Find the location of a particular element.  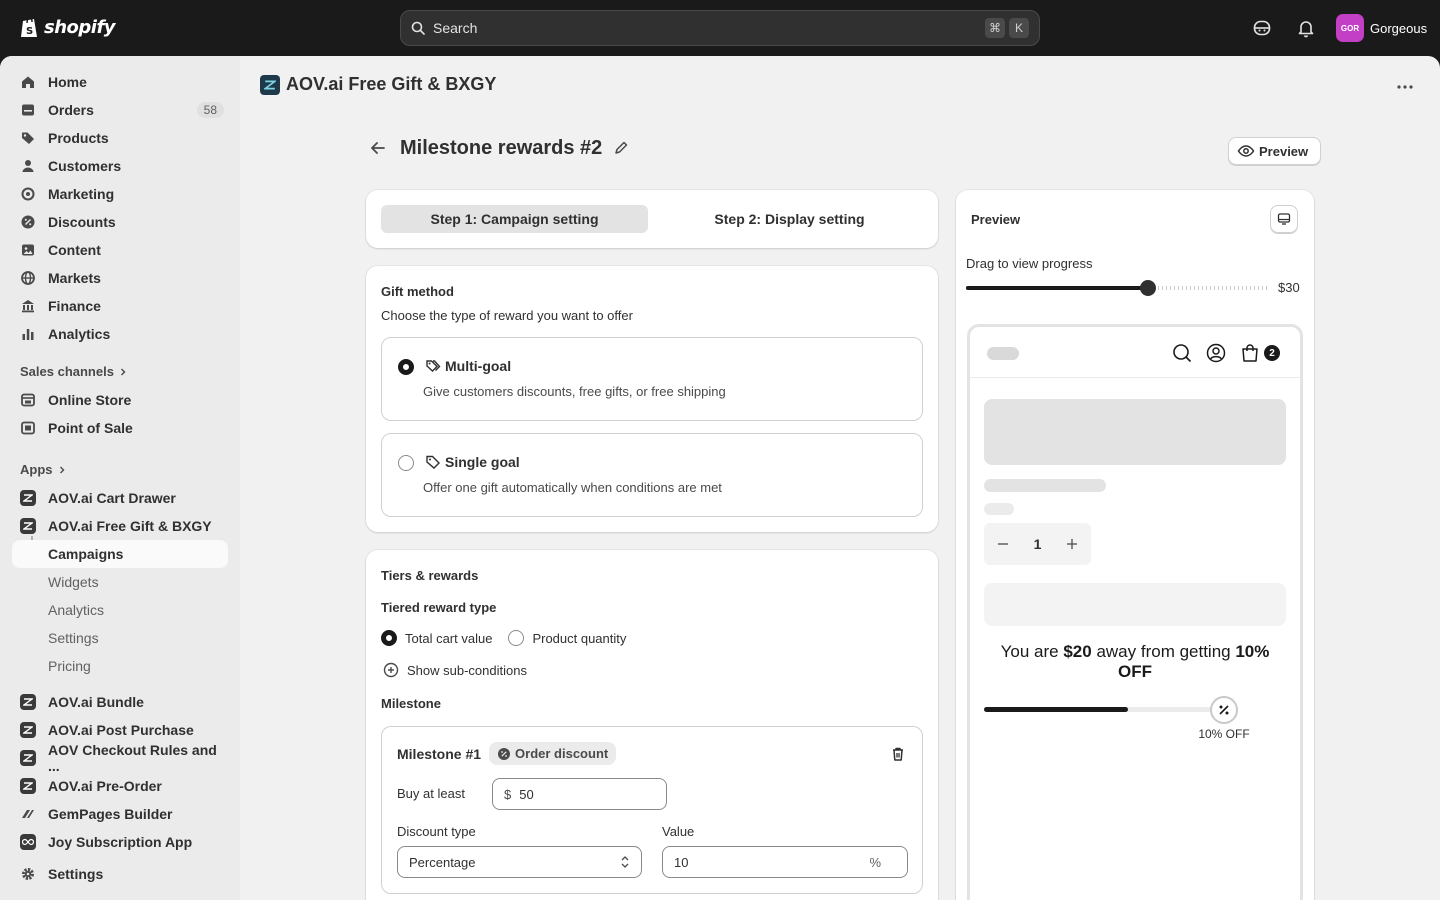

globe-icon is located at coordinates (28, 278).